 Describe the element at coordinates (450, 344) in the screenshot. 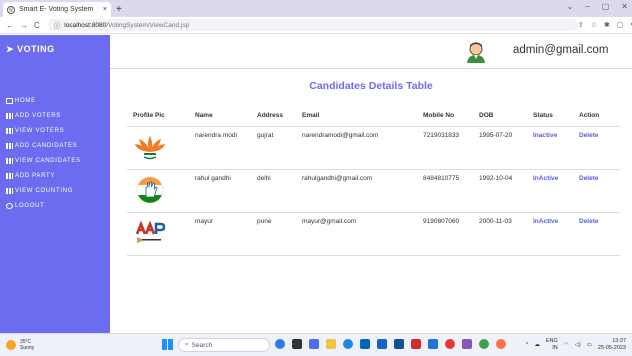

I see `chrome-icon` at that location.